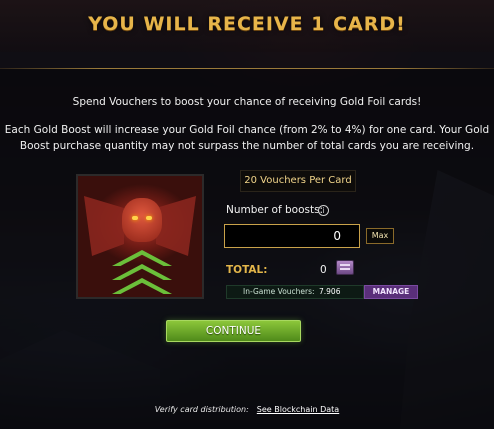 The image size is (494, 429). What do you see at coordinates (247, 24) in the screenshot?
I see `page-title: YOU WILL RECEIVE 1 CARD!` at bounding box center [247, 24].